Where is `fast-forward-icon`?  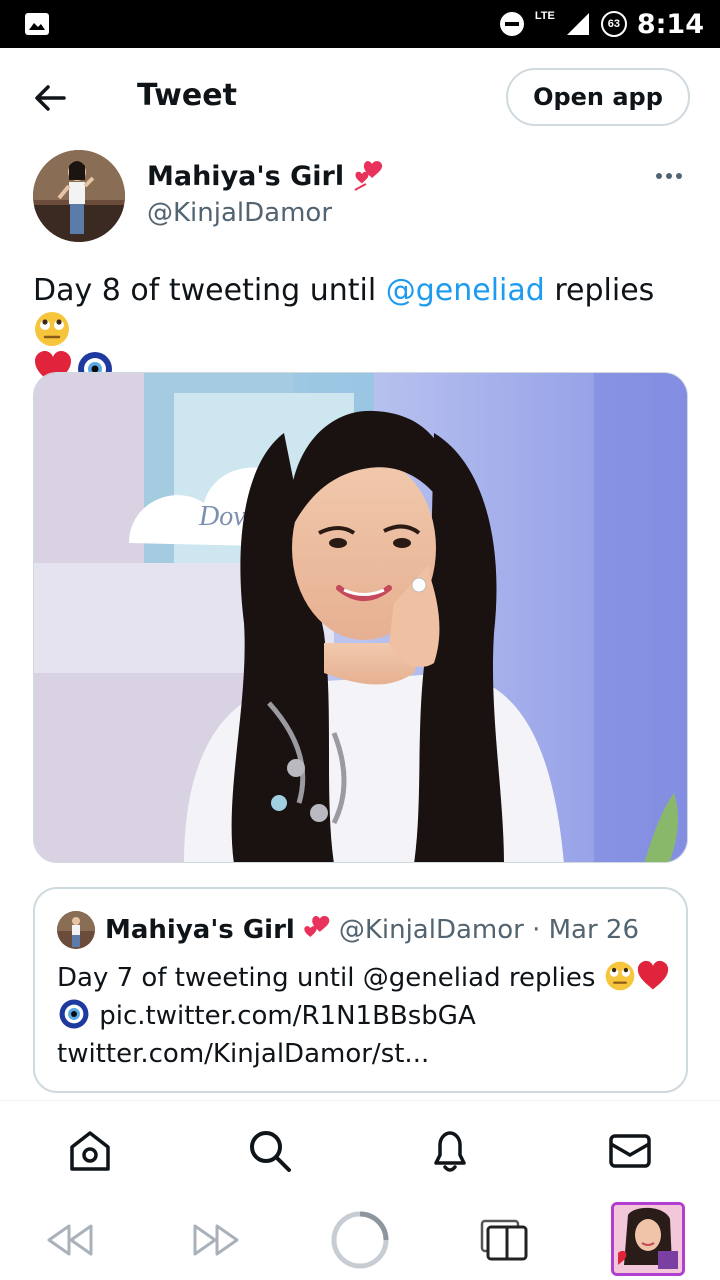 fast-forward-icon is located at coordinates (216, 1240).